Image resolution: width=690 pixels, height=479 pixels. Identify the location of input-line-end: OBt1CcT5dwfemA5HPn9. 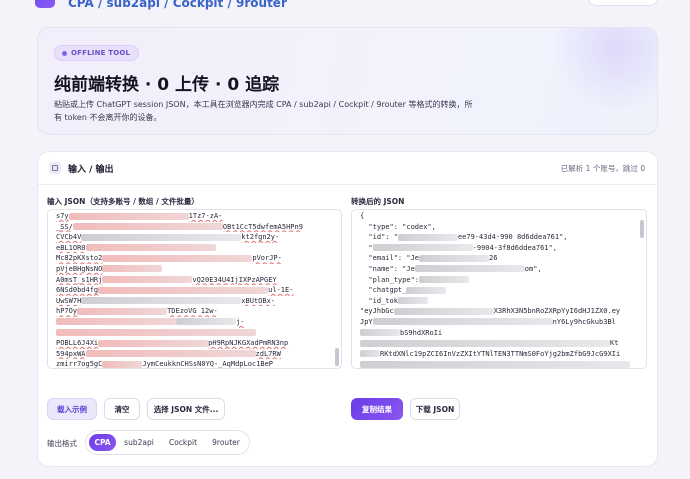
(262, 226).